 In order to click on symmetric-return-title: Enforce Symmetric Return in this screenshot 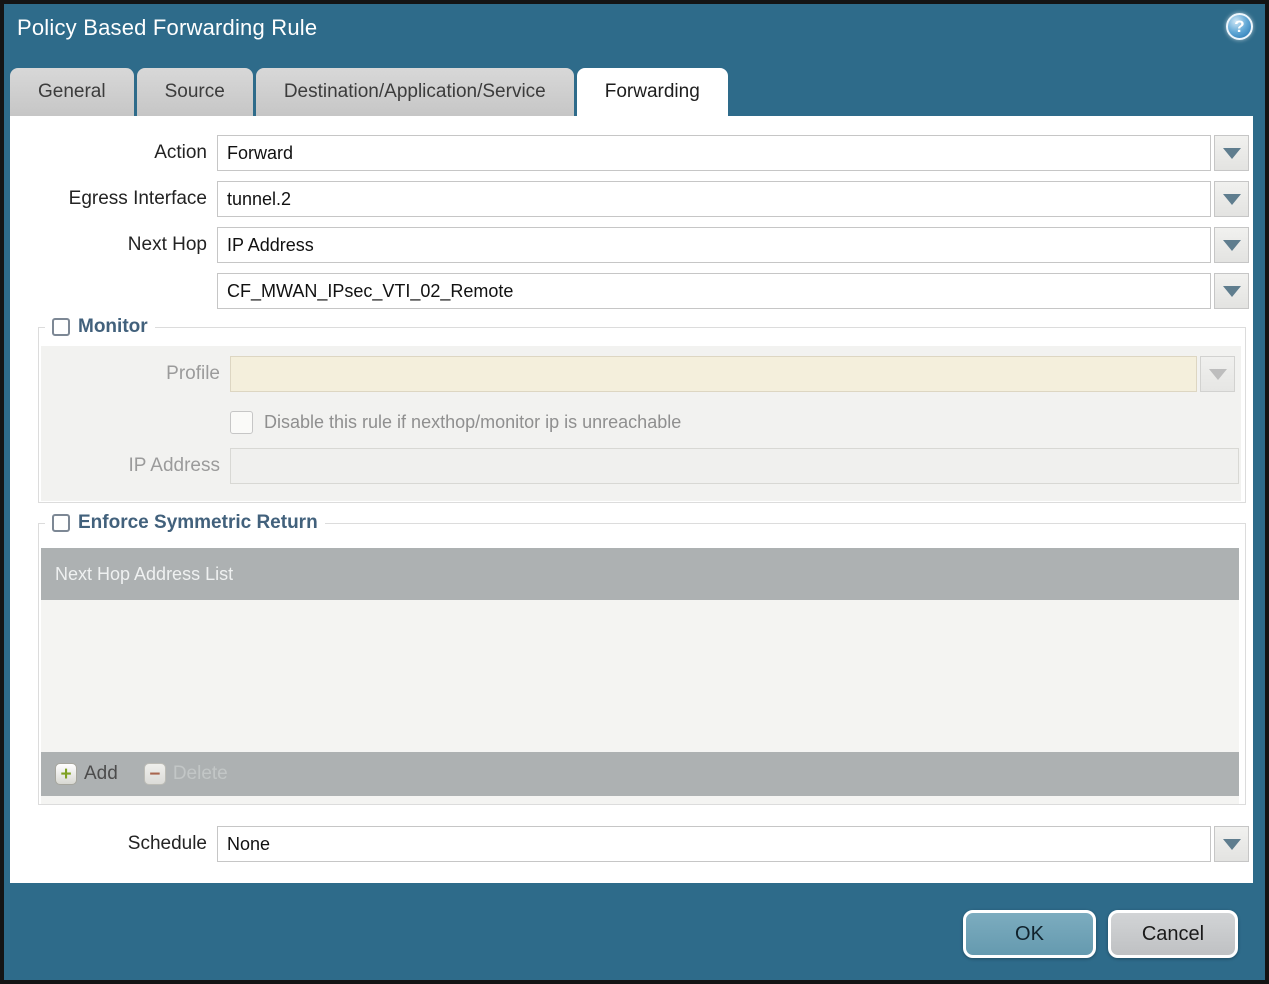, I will do `click(198, 522)`.